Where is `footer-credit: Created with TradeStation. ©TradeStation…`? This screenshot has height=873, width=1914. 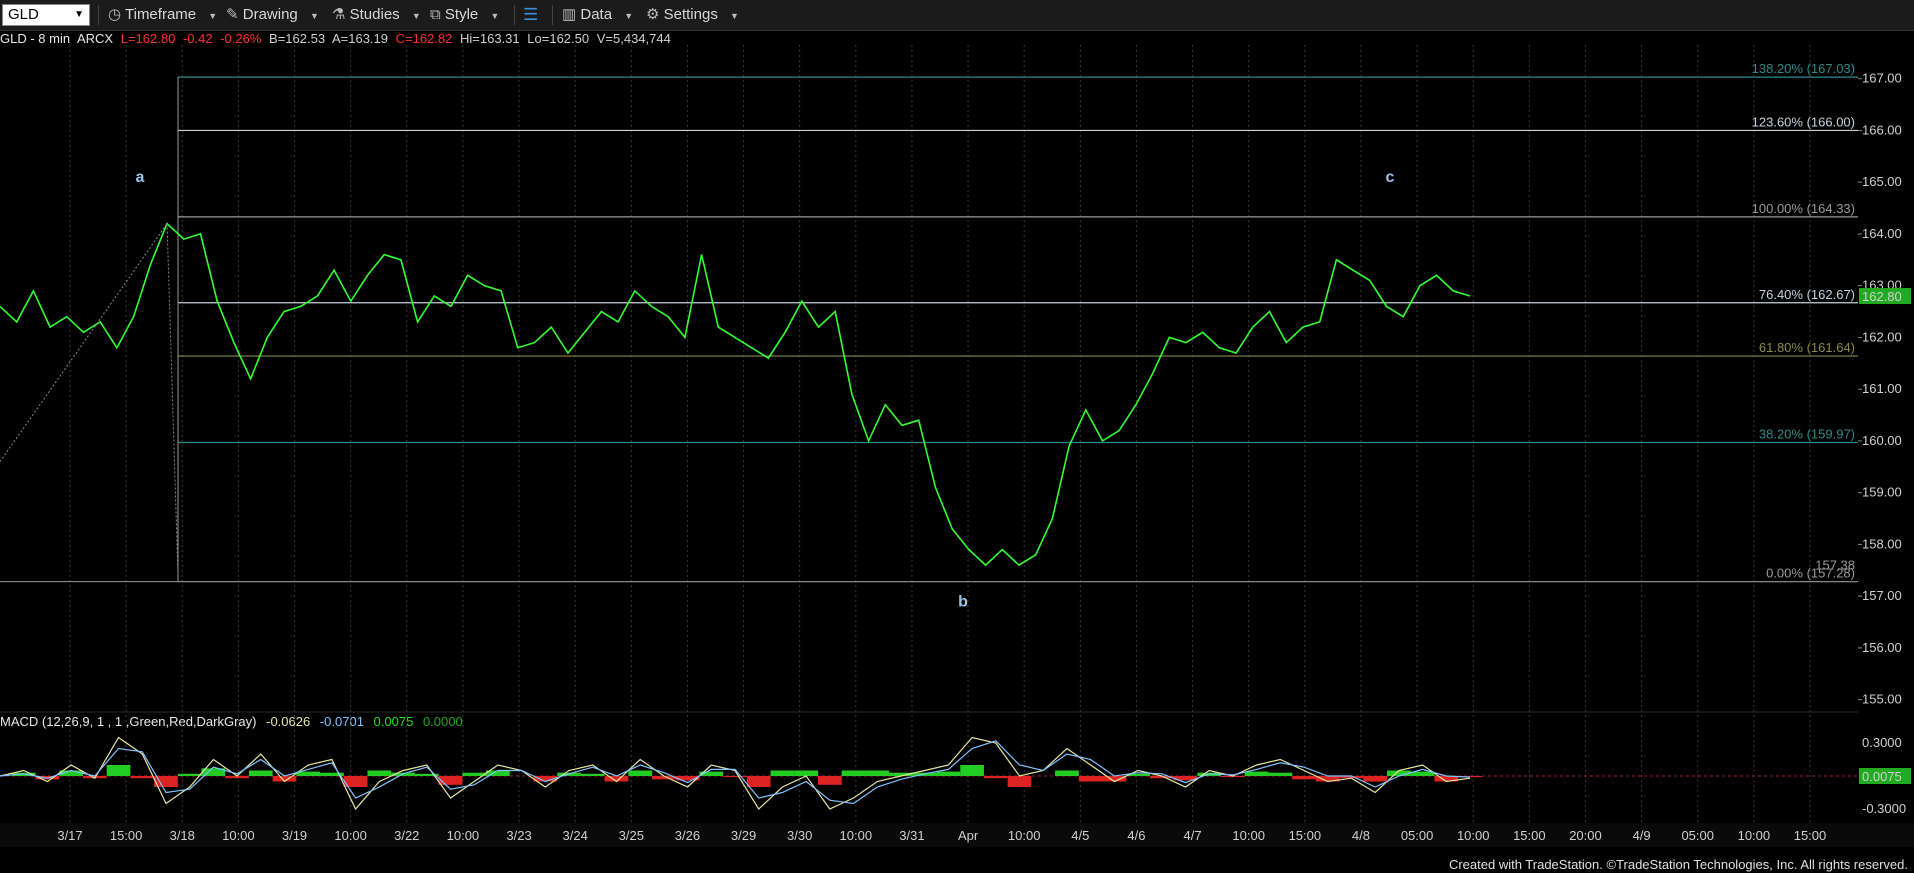
footer-credit: Created with TradeStation. ©TradeStation… is located at coordinates (1678, 864).